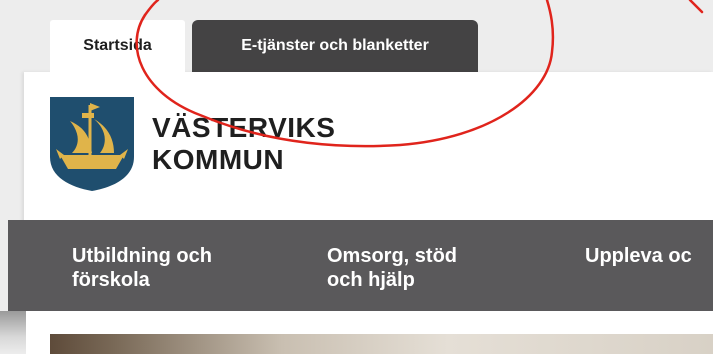  Describe the element at coordinates (381, 344) in the screenshot. I see `hero-image` at that location.